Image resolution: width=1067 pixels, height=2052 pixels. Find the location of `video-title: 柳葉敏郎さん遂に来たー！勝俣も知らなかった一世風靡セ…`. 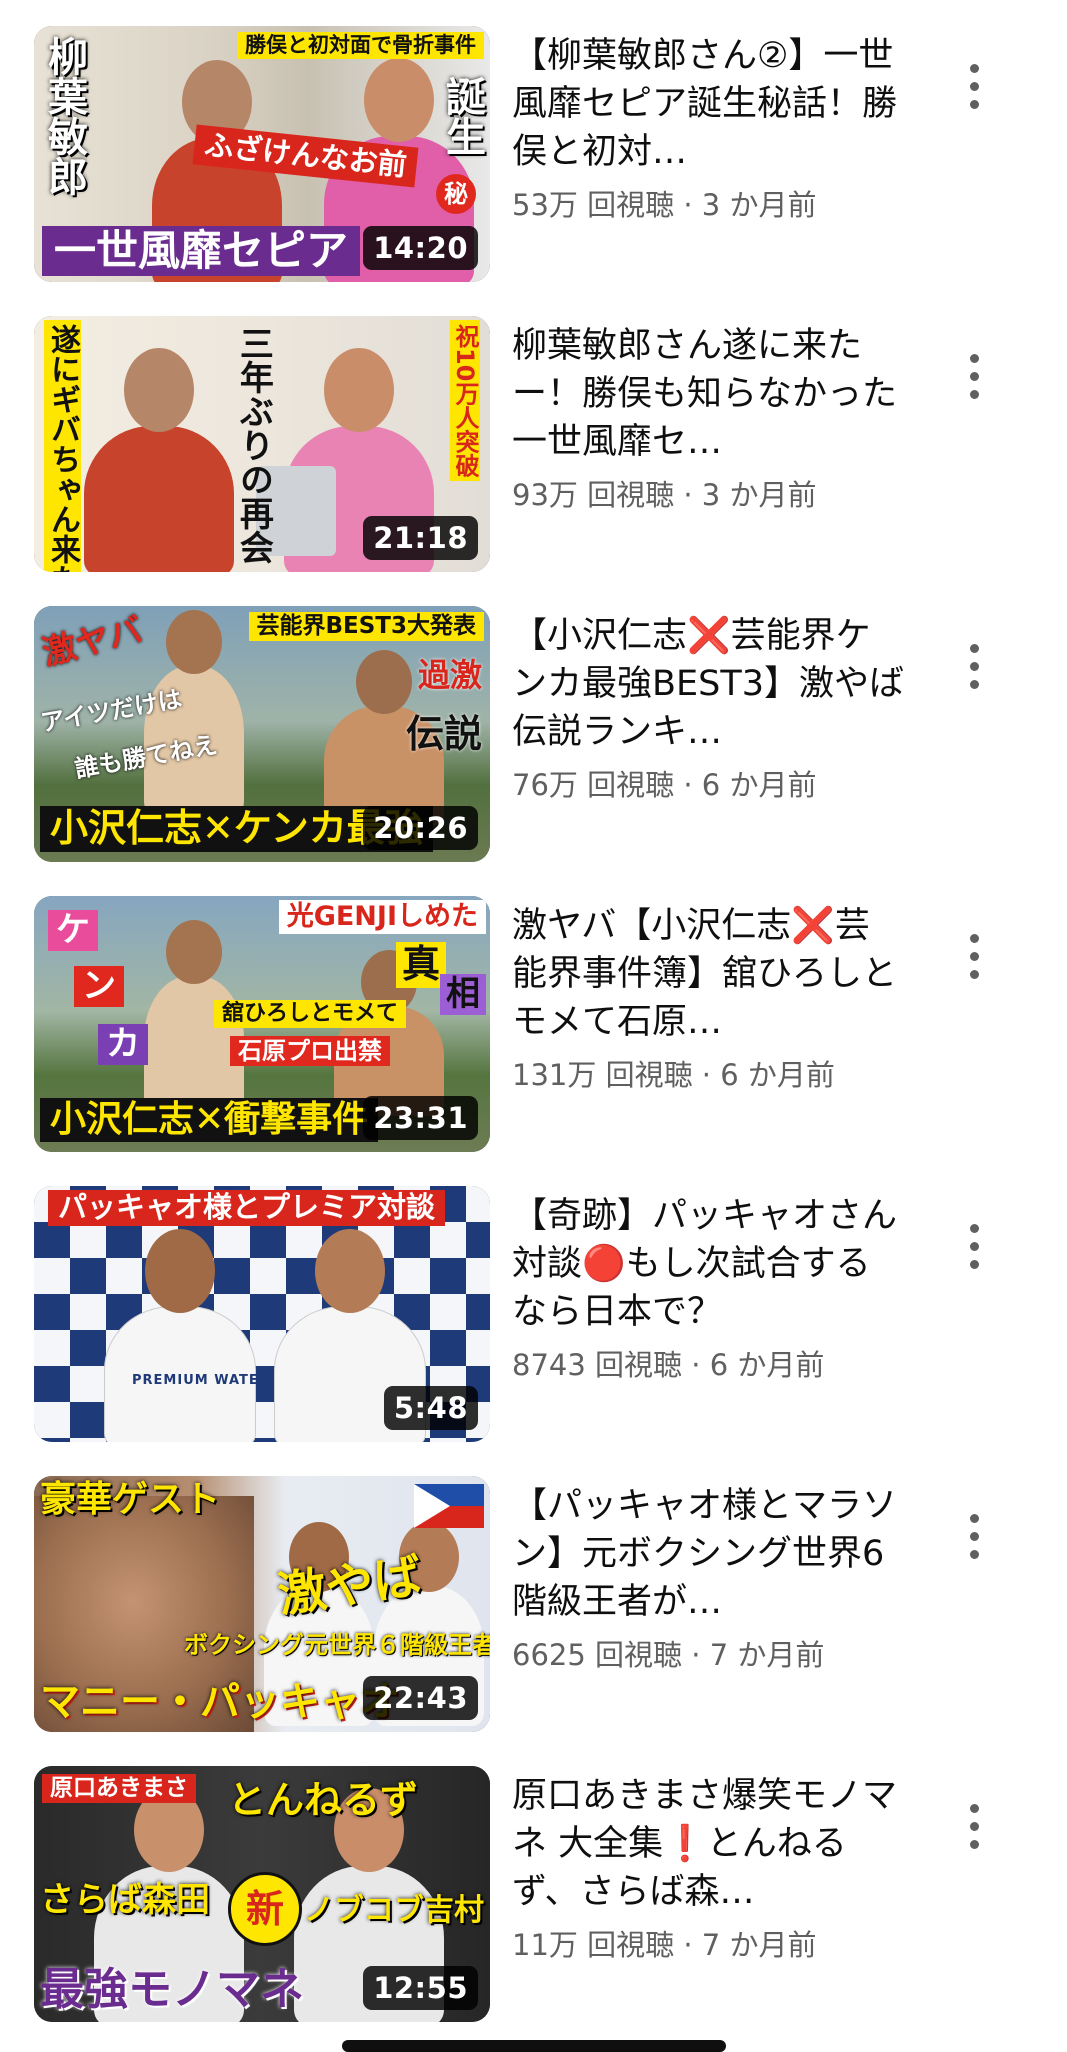

video-title: 柳葉敏郎さん遂に来たー！勝俣も知らなかった一世風靡セ… is located at coordinates (708, 394).